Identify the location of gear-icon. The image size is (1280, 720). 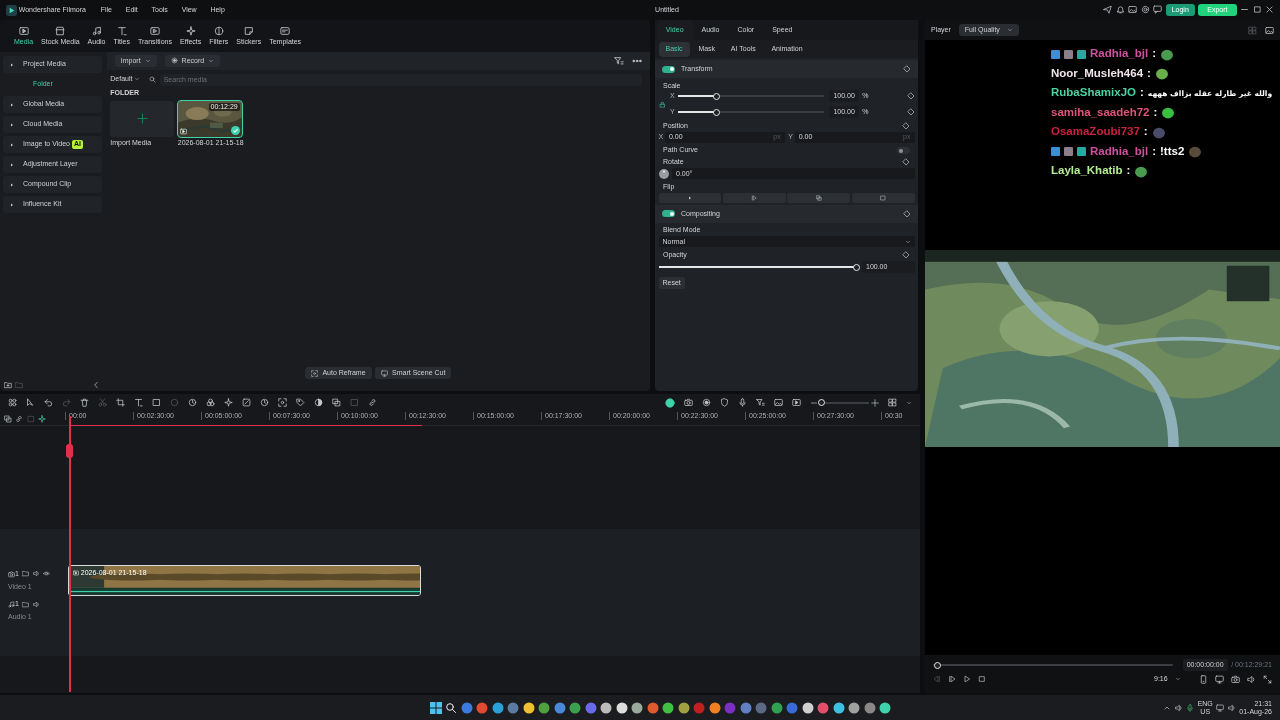
(1145, 10).